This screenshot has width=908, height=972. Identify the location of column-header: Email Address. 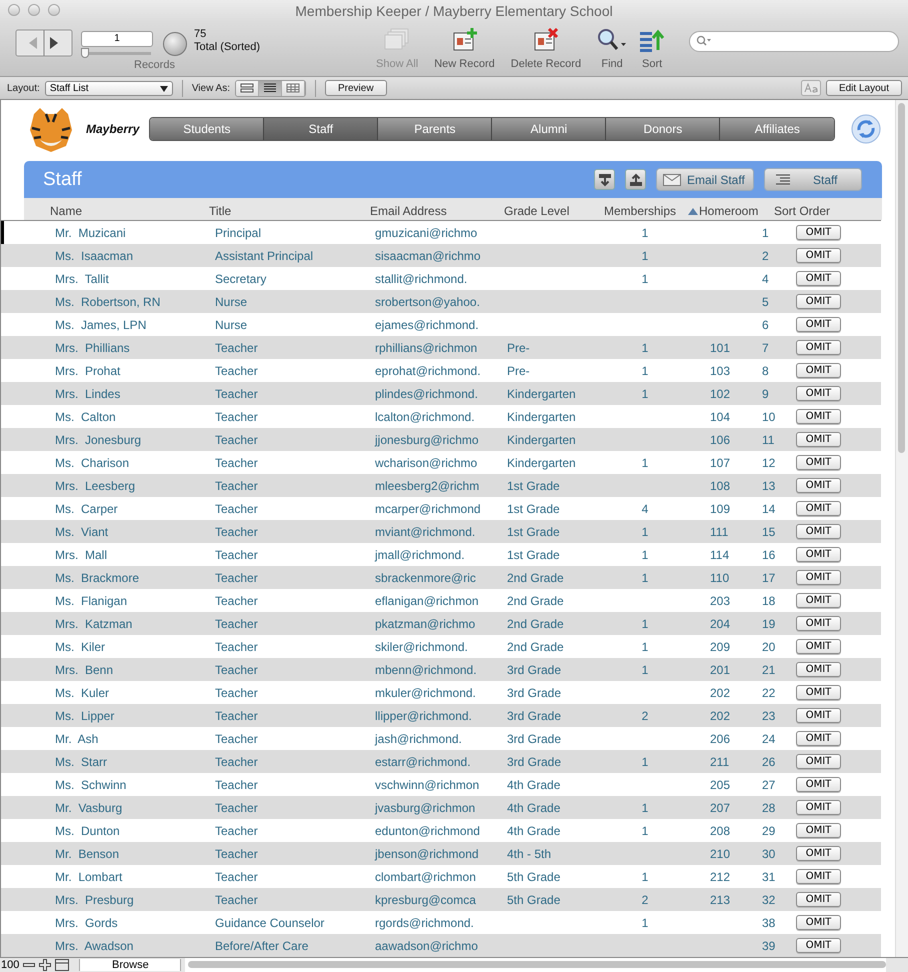
(437, 212).